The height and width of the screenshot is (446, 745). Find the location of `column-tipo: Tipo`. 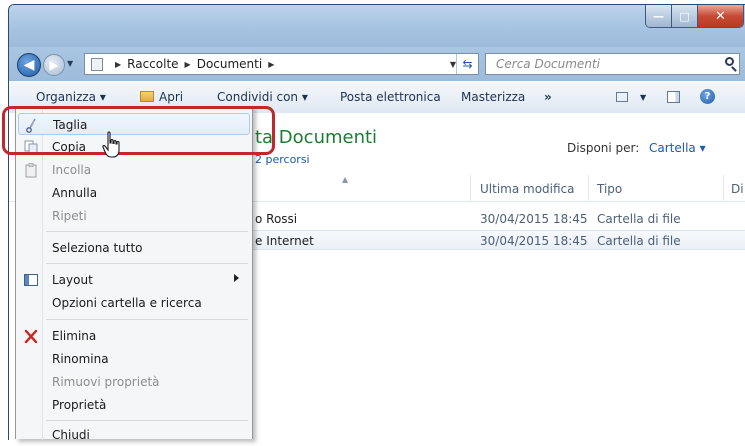

column-tipo: Tipo is located at coordinates (609, 189).